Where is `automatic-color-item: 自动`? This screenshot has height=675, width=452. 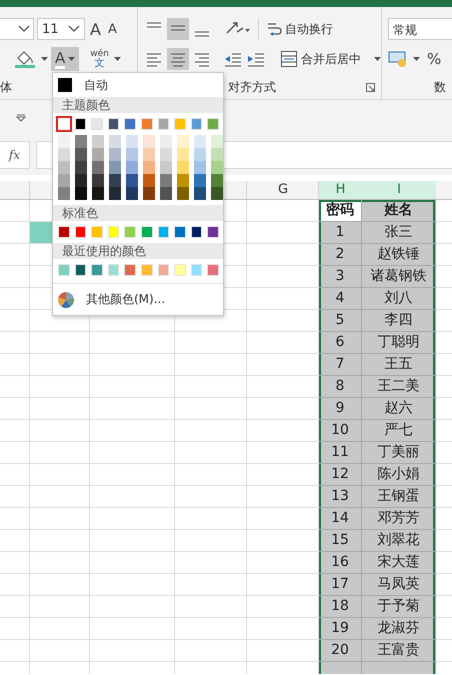
automatic-color-item: 自动 is located at coordinates (138, 85).